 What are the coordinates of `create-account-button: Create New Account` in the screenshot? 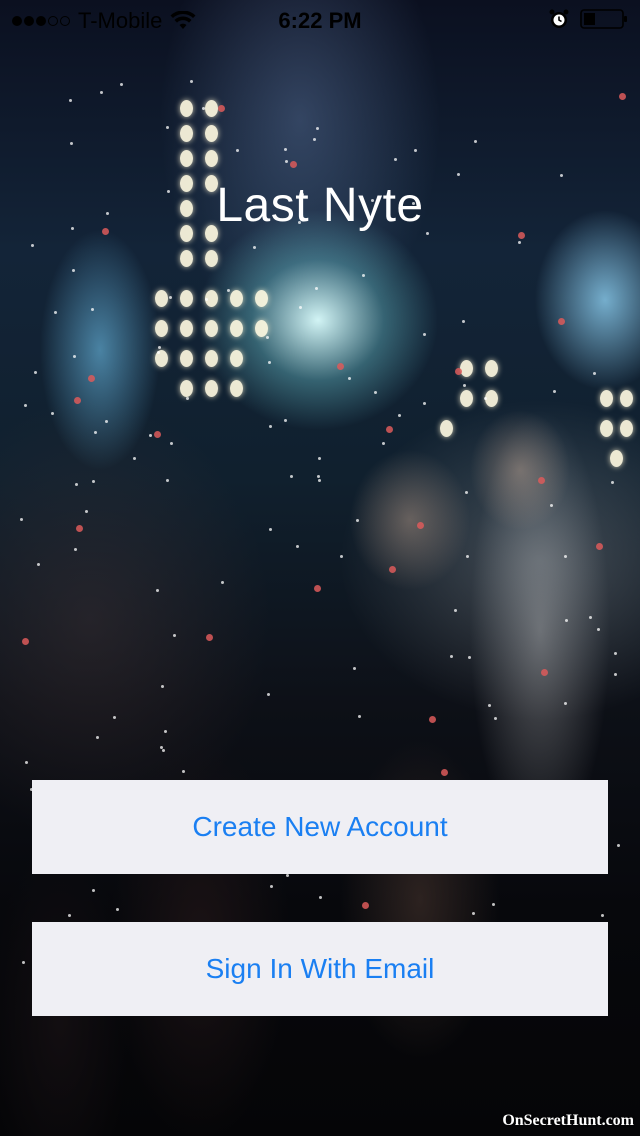 It's located at (320, 827).